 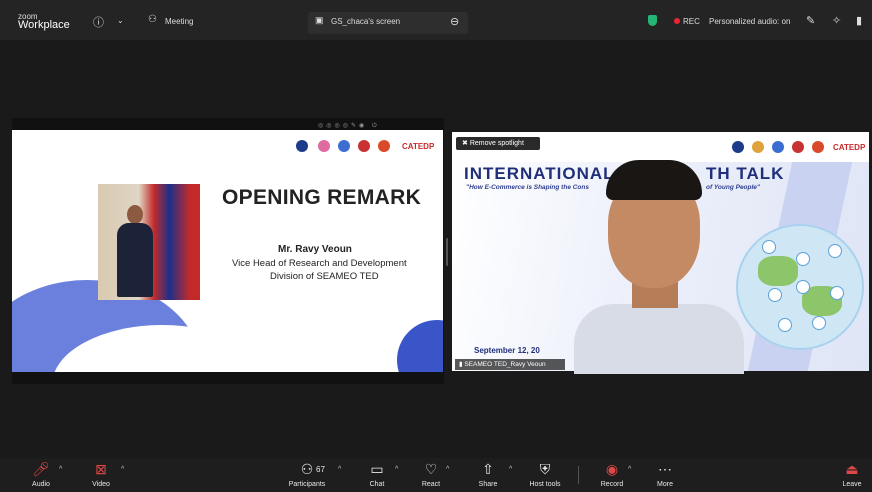 I want to click on leave-label: Leave, so click(x=852, y=484).